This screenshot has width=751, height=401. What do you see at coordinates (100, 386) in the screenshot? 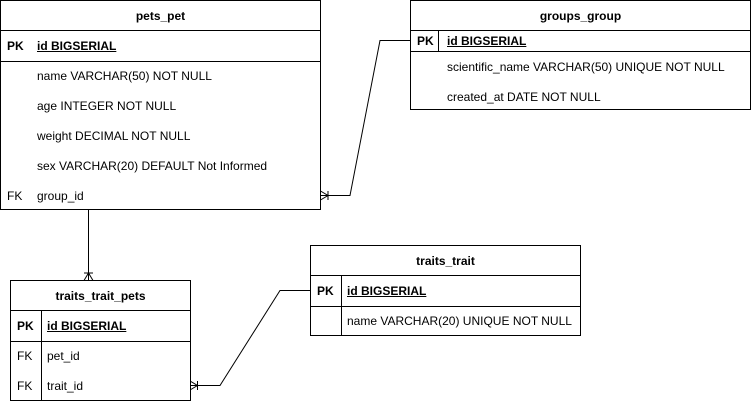
I see `entity-row: FK trait_id` at bounding box center [100, 386].